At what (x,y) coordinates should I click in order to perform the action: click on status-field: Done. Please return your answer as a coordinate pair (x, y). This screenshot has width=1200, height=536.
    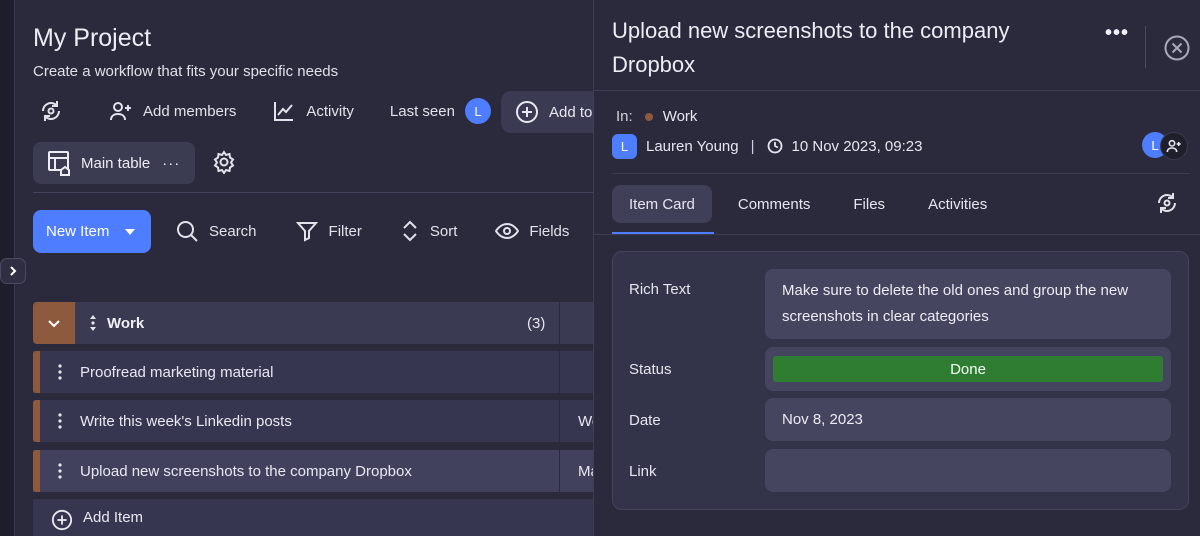
    Looking at the image, I should click on (968, 369).